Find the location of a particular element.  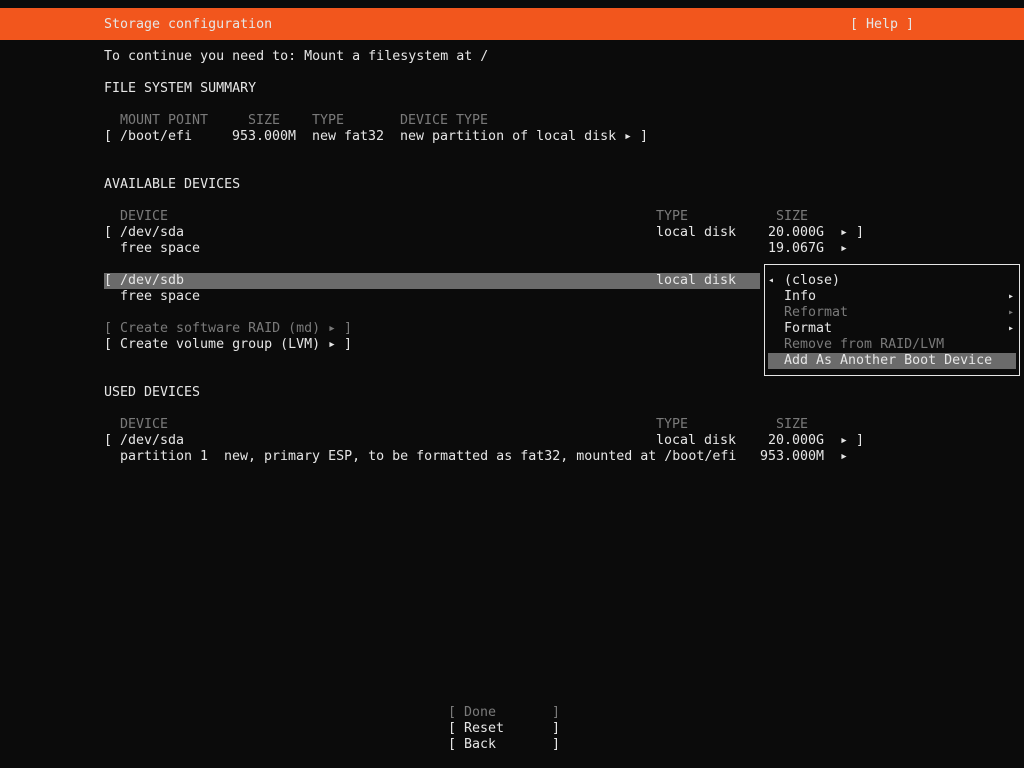

partition-name: partition 1 is located at coordinates (164, 456).